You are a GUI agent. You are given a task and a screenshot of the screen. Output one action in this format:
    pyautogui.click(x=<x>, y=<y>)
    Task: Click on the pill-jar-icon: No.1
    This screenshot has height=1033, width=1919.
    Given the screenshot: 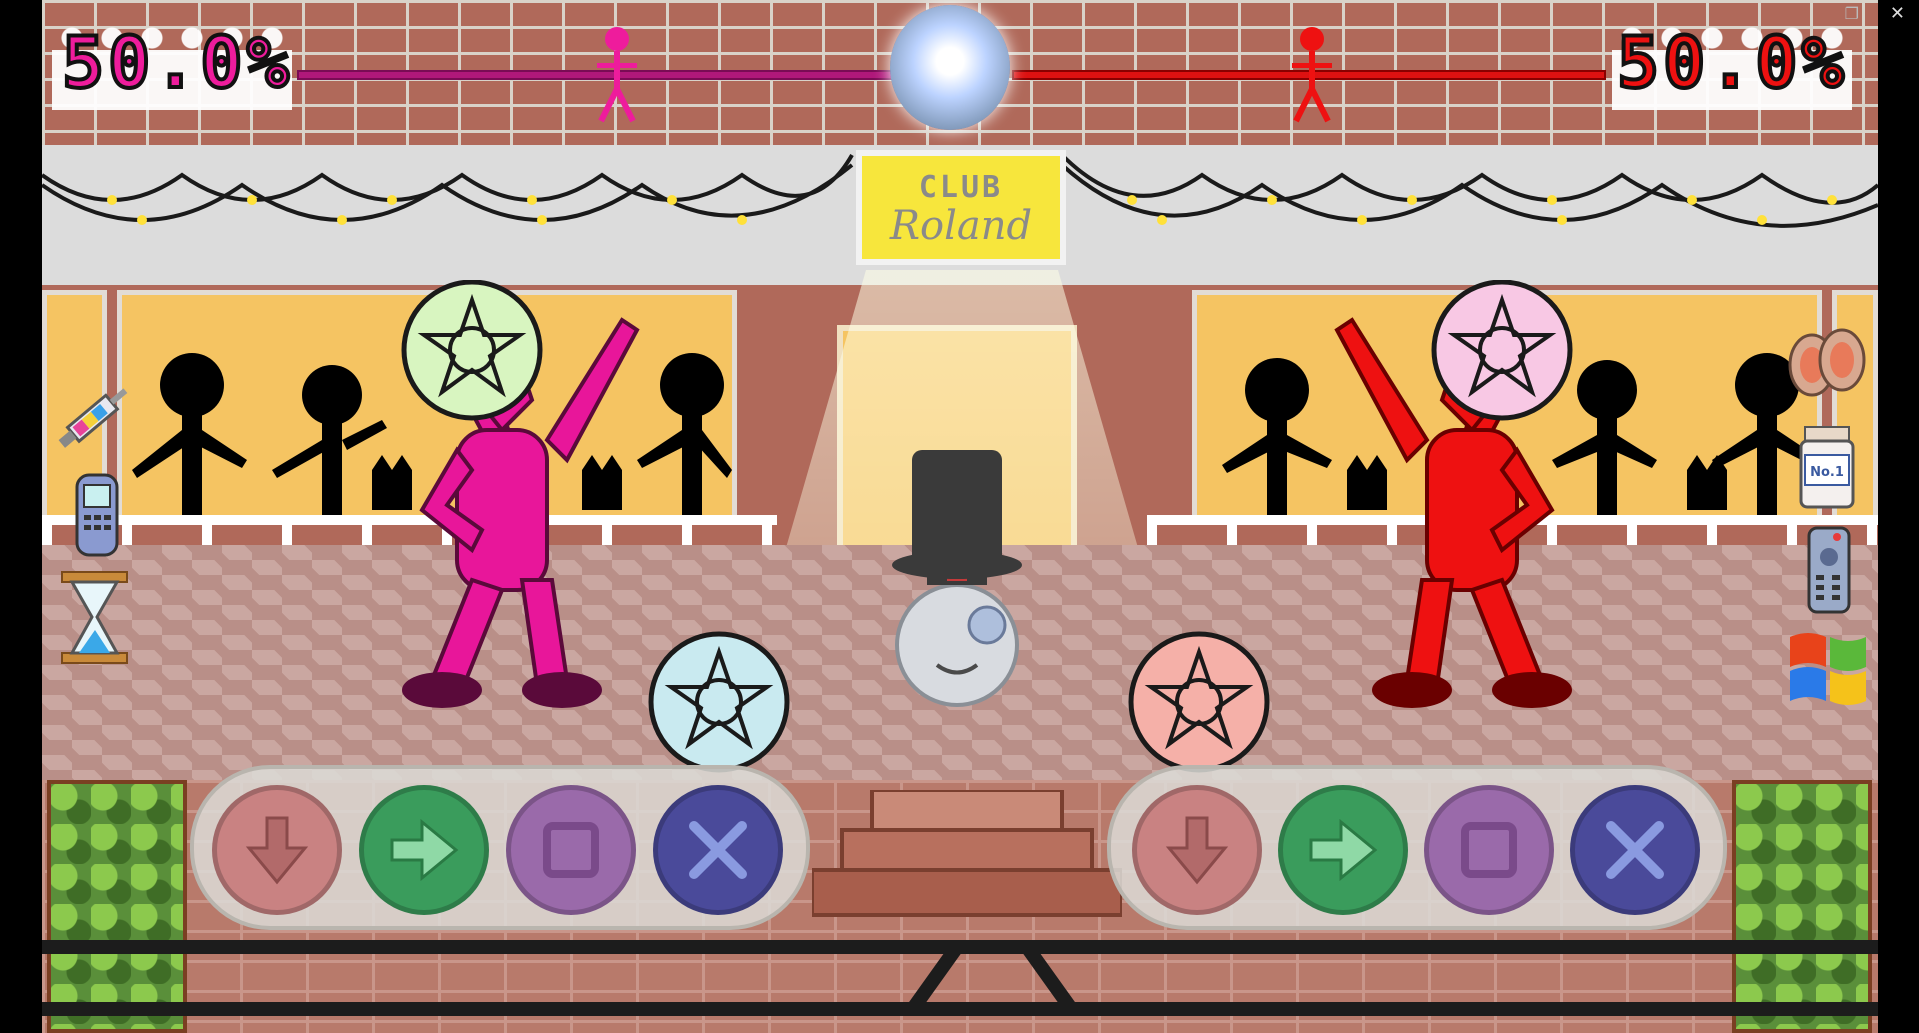 What is the action you would take?
    pyautogui.click(x=1827, y=467)
    